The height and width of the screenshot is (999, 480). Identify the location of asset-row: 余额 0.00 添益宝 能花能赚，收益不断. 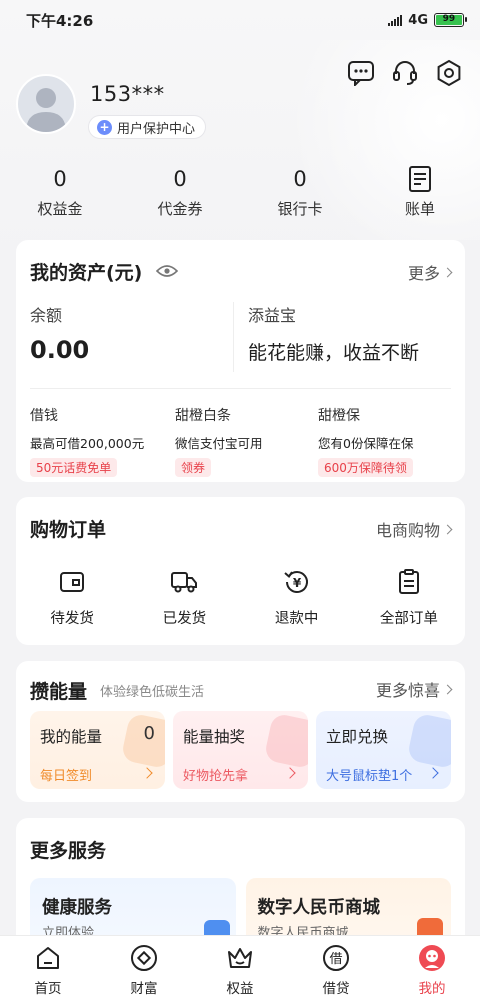
(240, 337).